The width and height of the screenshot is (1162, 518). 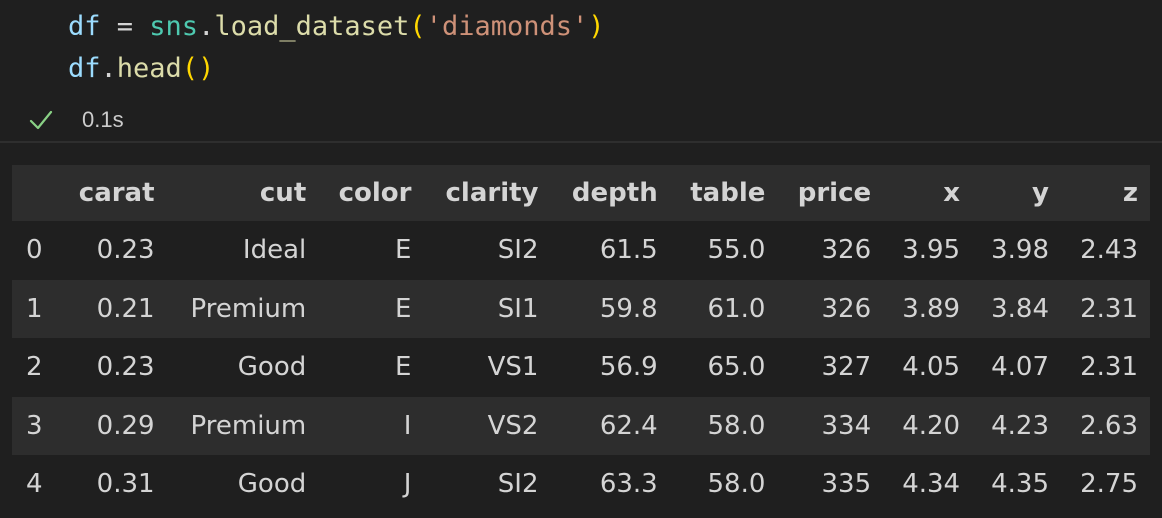 What do you see at coordinates (375, 193) in the screenshot?
I see `column-header-color: color` at bounding box center [375, 193].